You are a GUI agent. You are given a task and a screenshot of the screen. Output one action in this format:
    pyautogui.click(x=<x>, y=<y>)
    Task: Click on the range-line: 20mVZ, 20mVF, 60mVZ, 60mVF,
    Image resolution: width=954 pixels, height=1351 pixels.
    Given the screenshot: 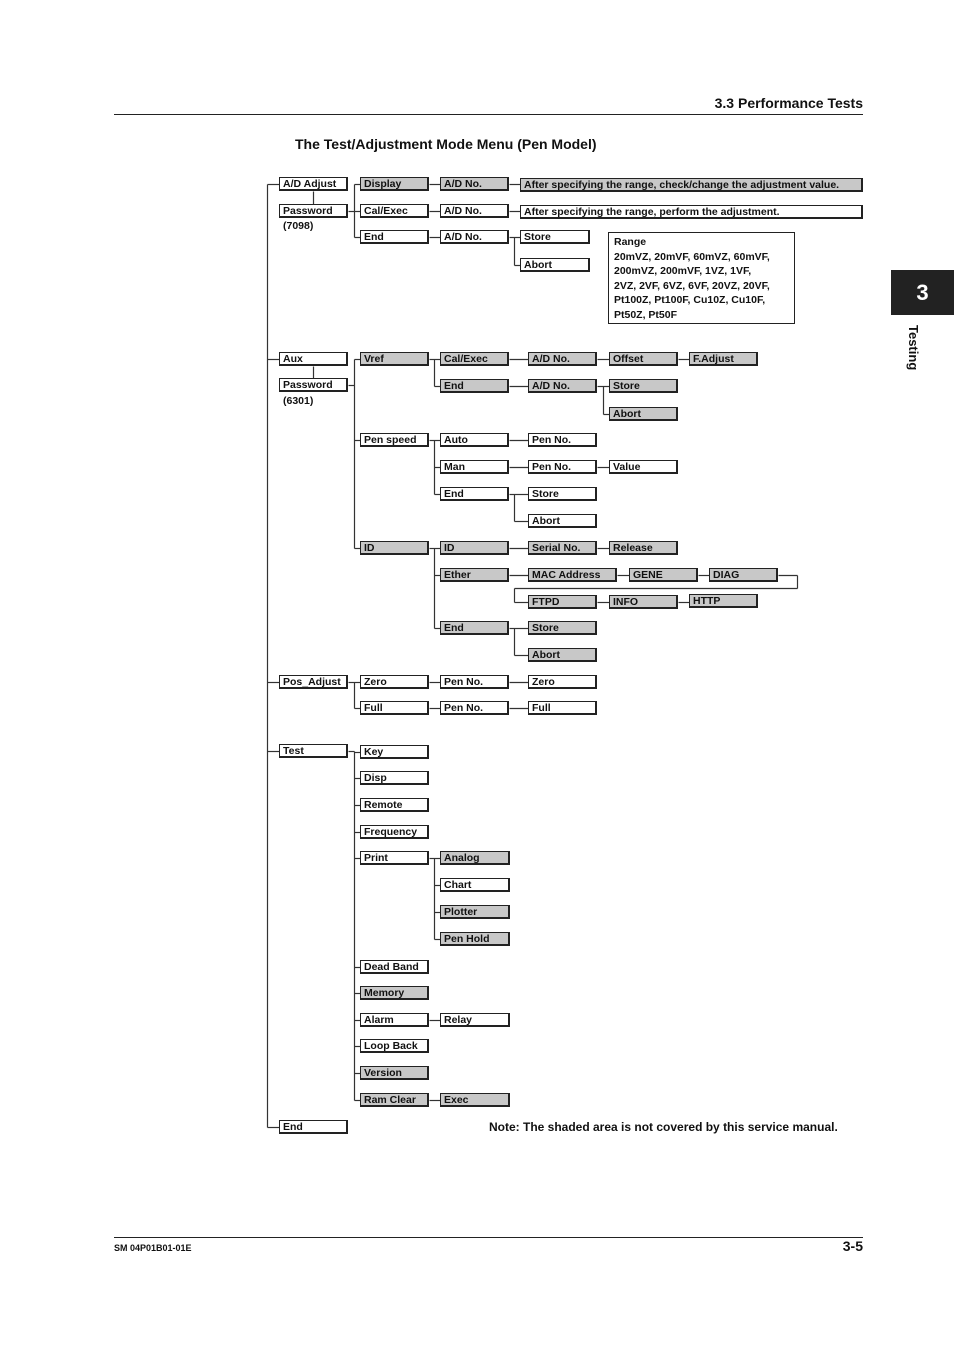 What is the action you would take?
    pyautogui.click(x=692, y=256)
    